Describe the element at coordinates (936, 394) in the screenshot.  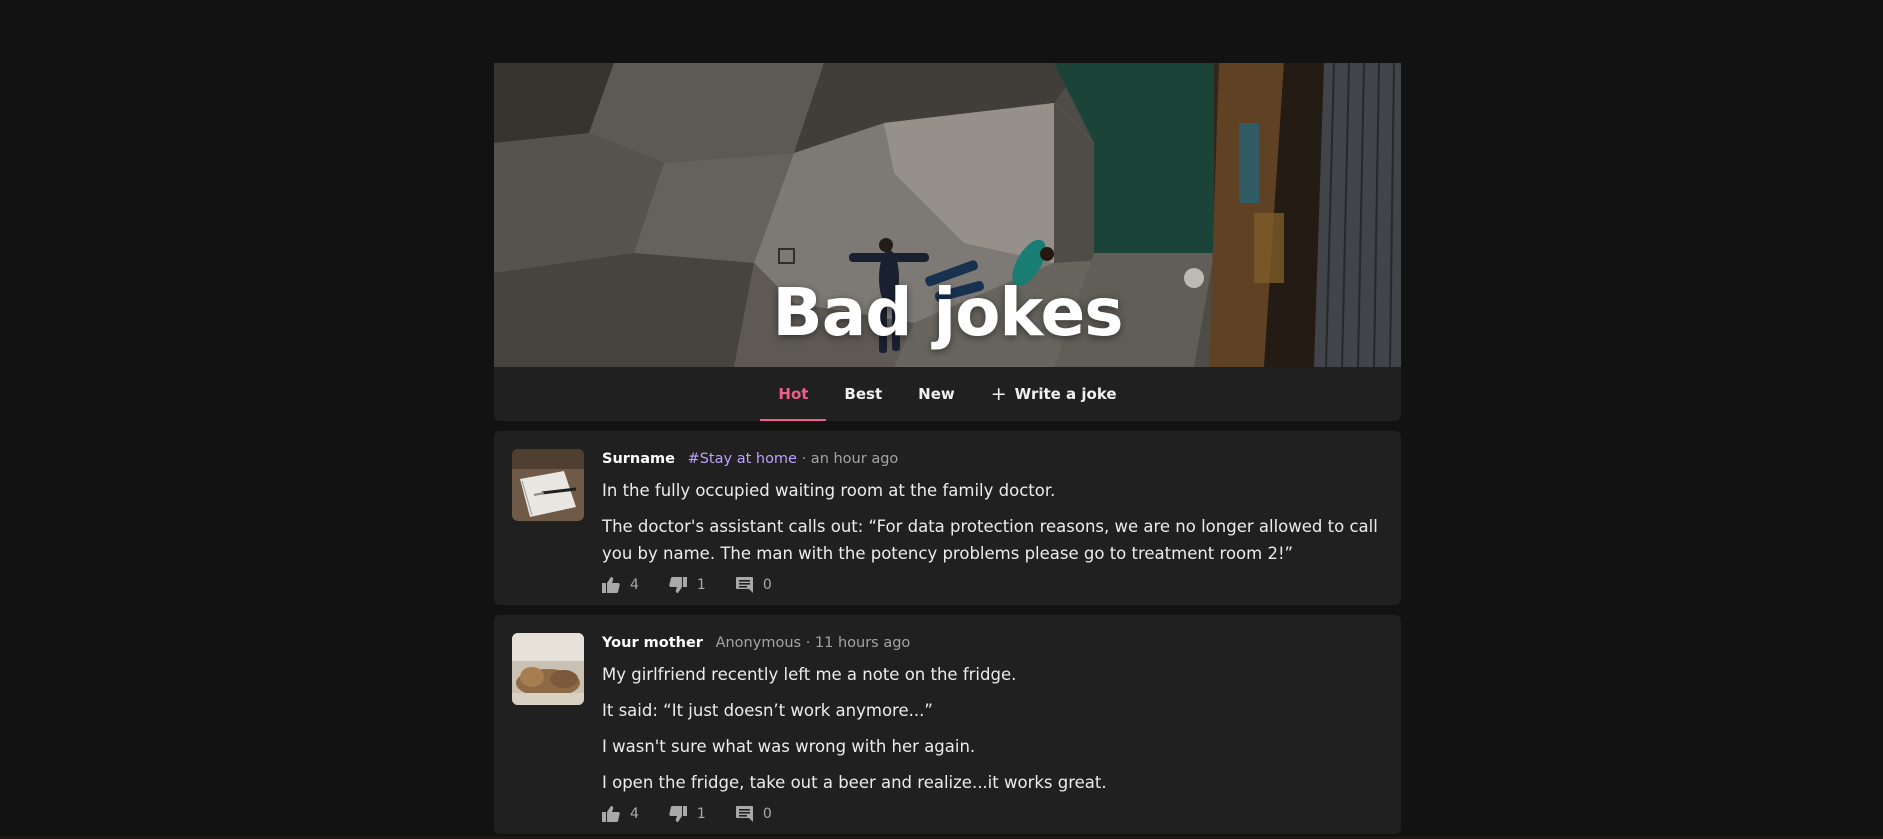
I see `tab-new: New` at that location.